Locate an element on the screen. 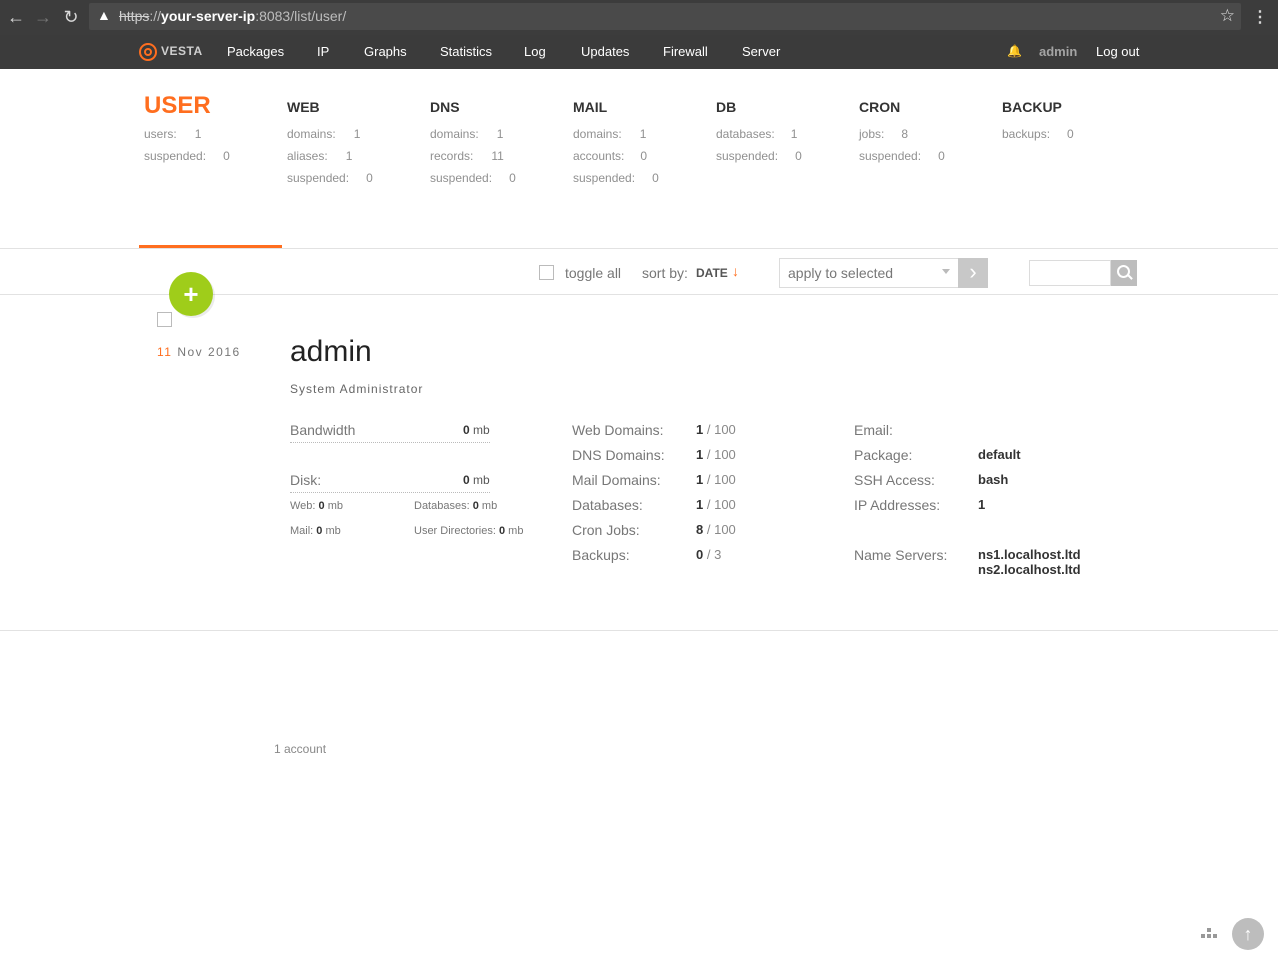  disk-databases-unit: mb is located at coordinates (489, 506).